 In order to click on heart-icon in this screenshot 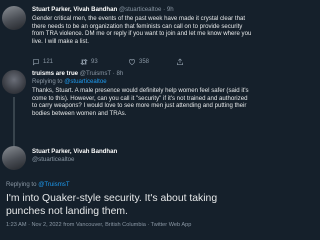, I will do `click(132, 62)`.